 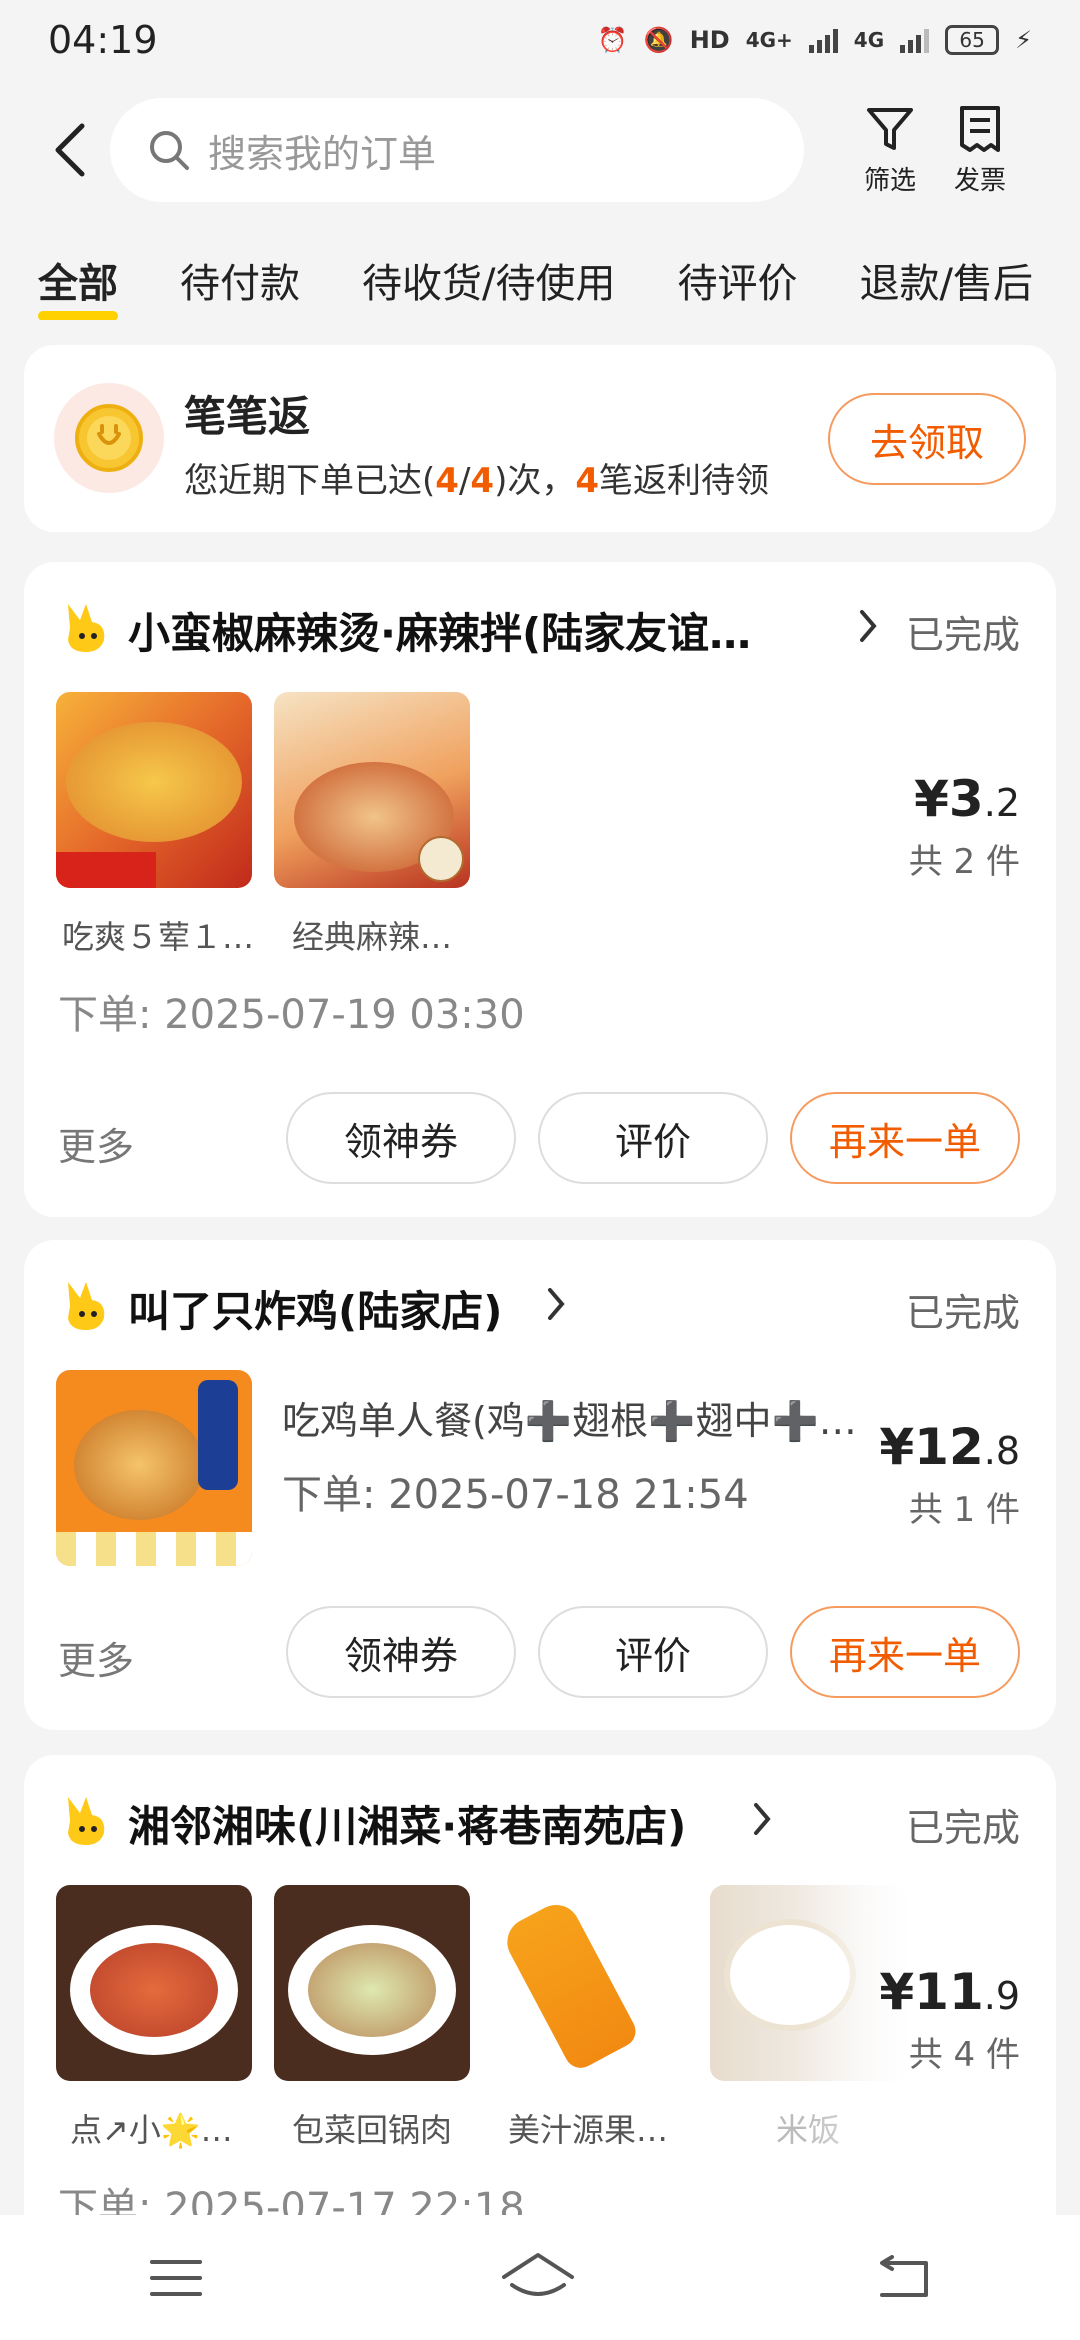 What do you see at coordinates (769, 40) in the screenshot?
I see `network-4g-plus-label: 4G+` at bounding box center [769, 40].